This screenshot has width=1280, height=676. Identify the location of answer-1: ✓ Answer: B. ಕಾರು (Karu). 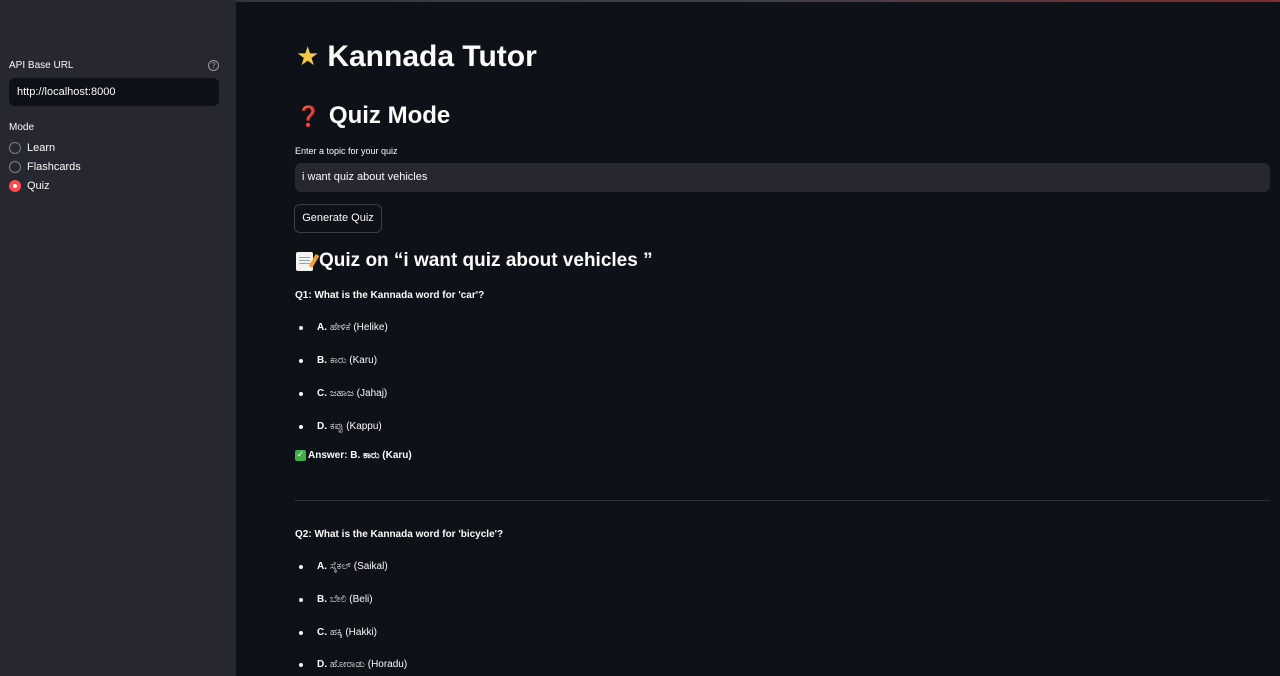
(353, 455).